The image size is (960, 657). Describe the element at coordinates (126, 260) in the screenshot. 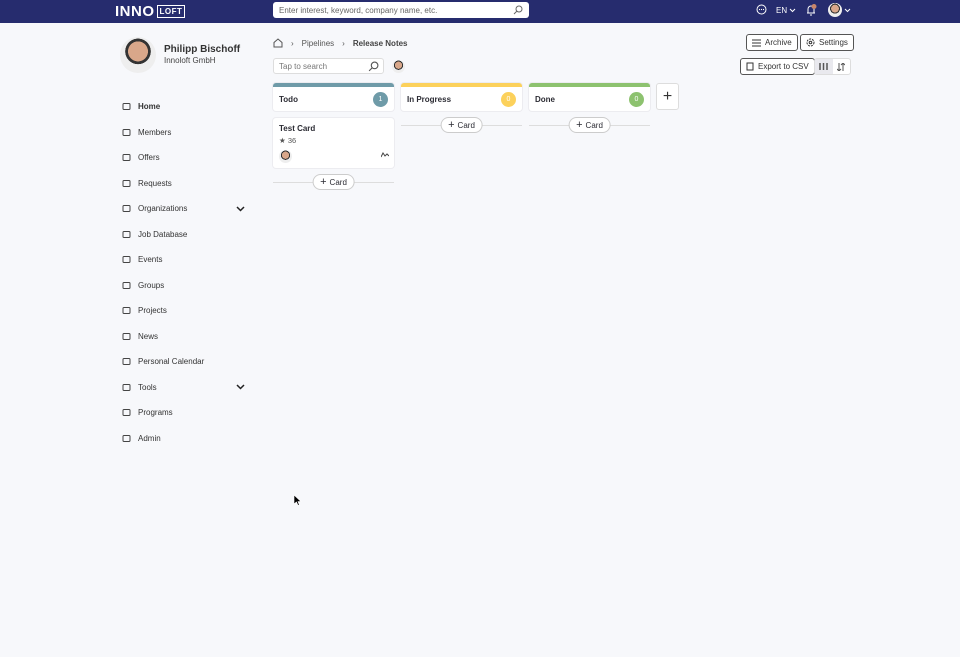

I see `events-icon` at that location.